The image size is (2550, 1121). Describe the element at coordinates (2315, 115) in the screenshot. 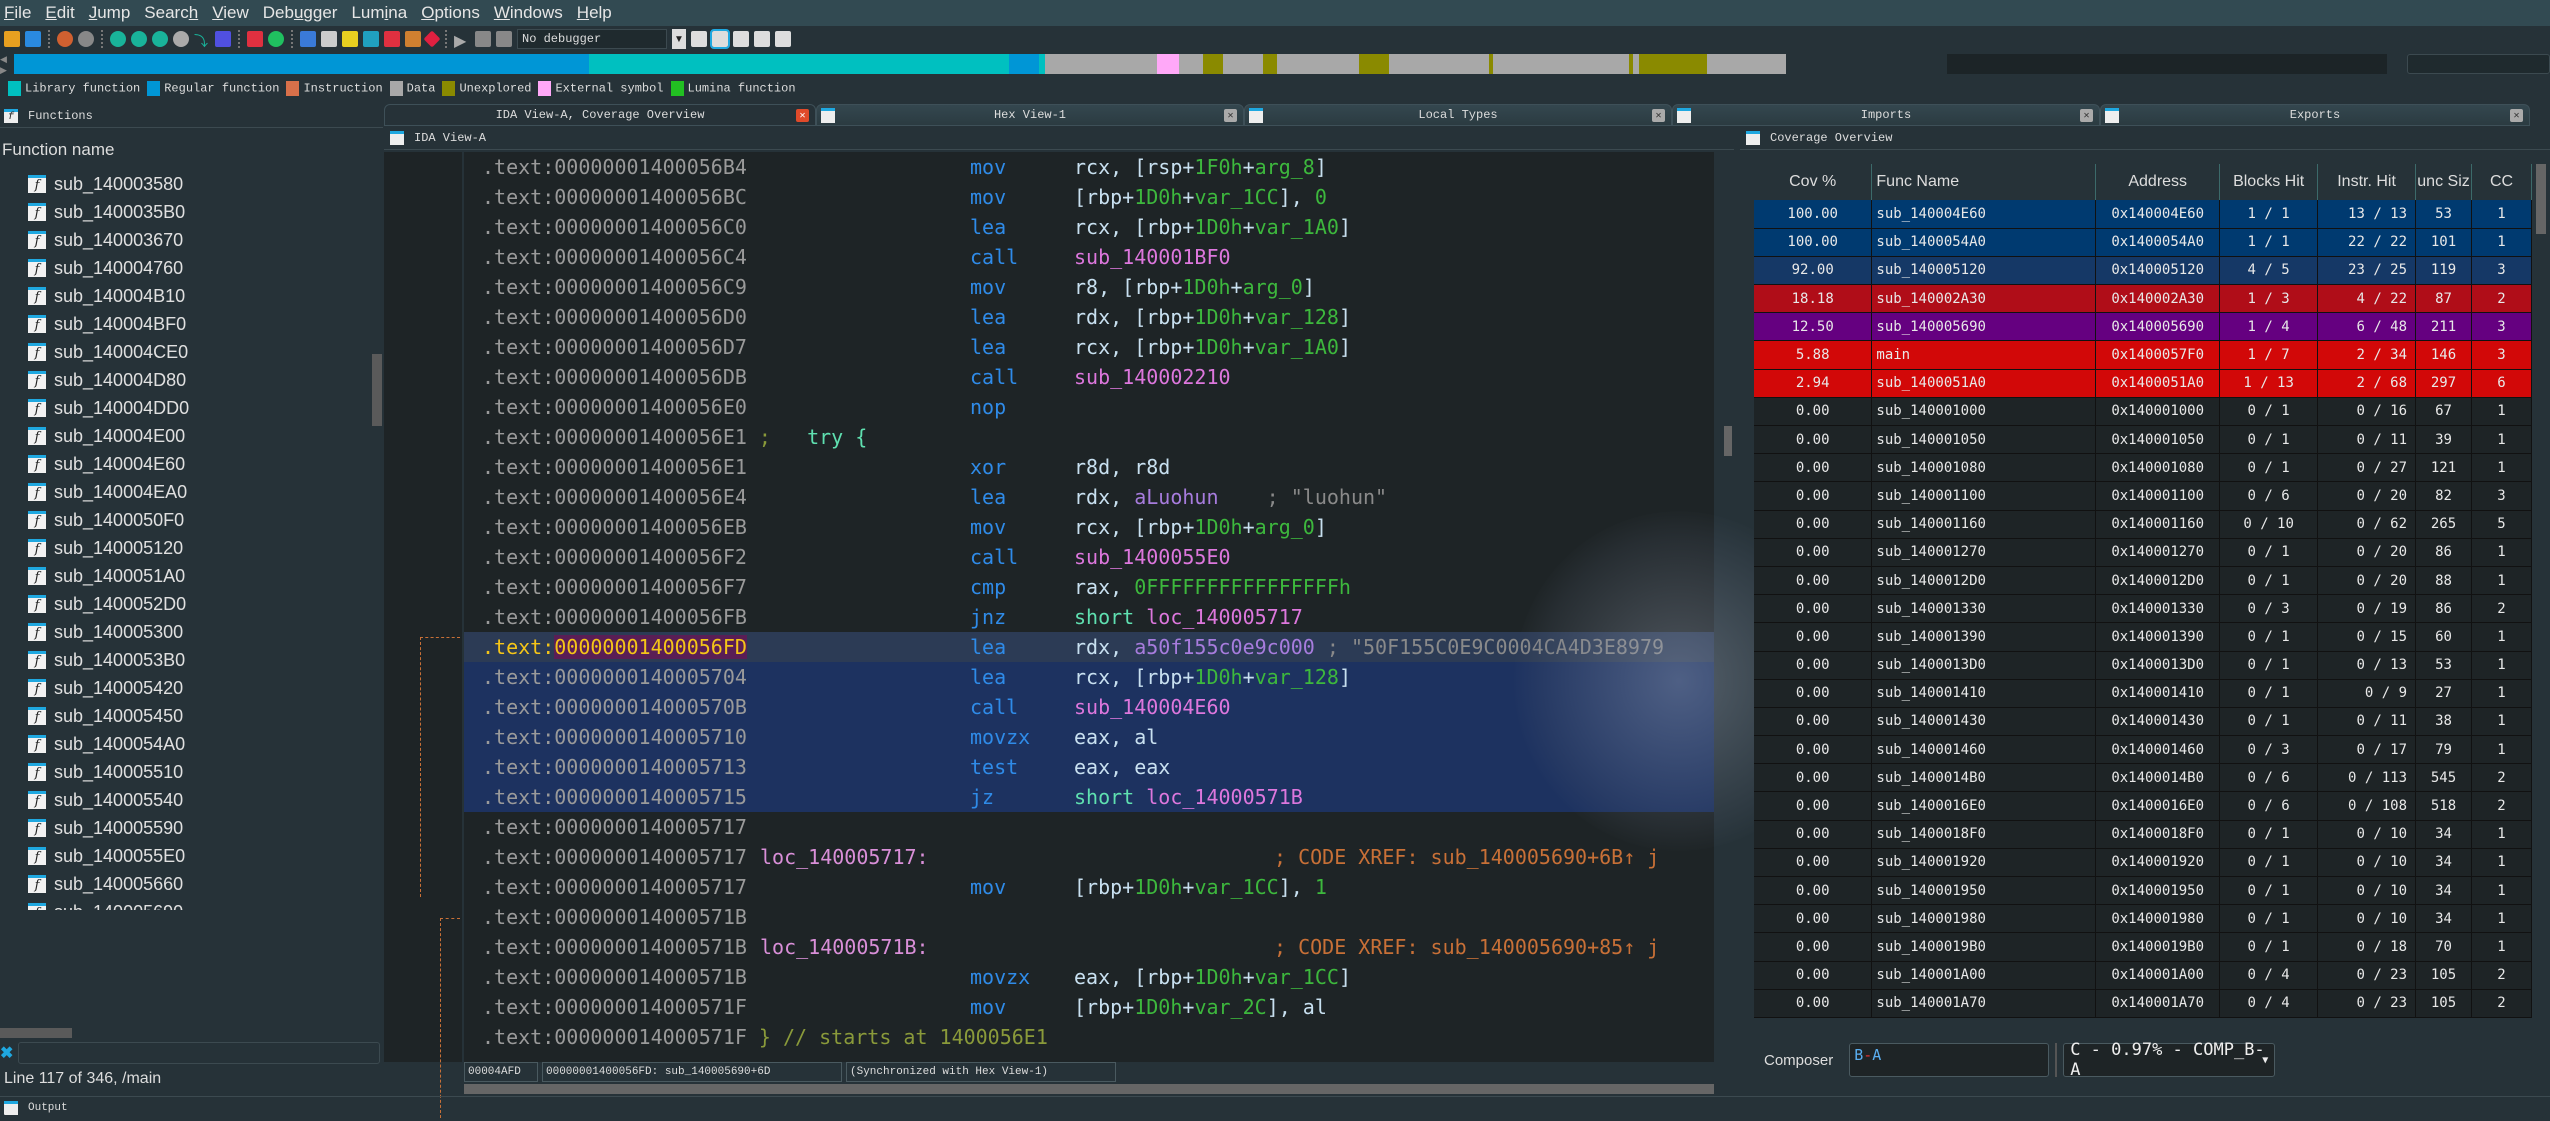

I see `tab-exports: Exports ✕` at that location.